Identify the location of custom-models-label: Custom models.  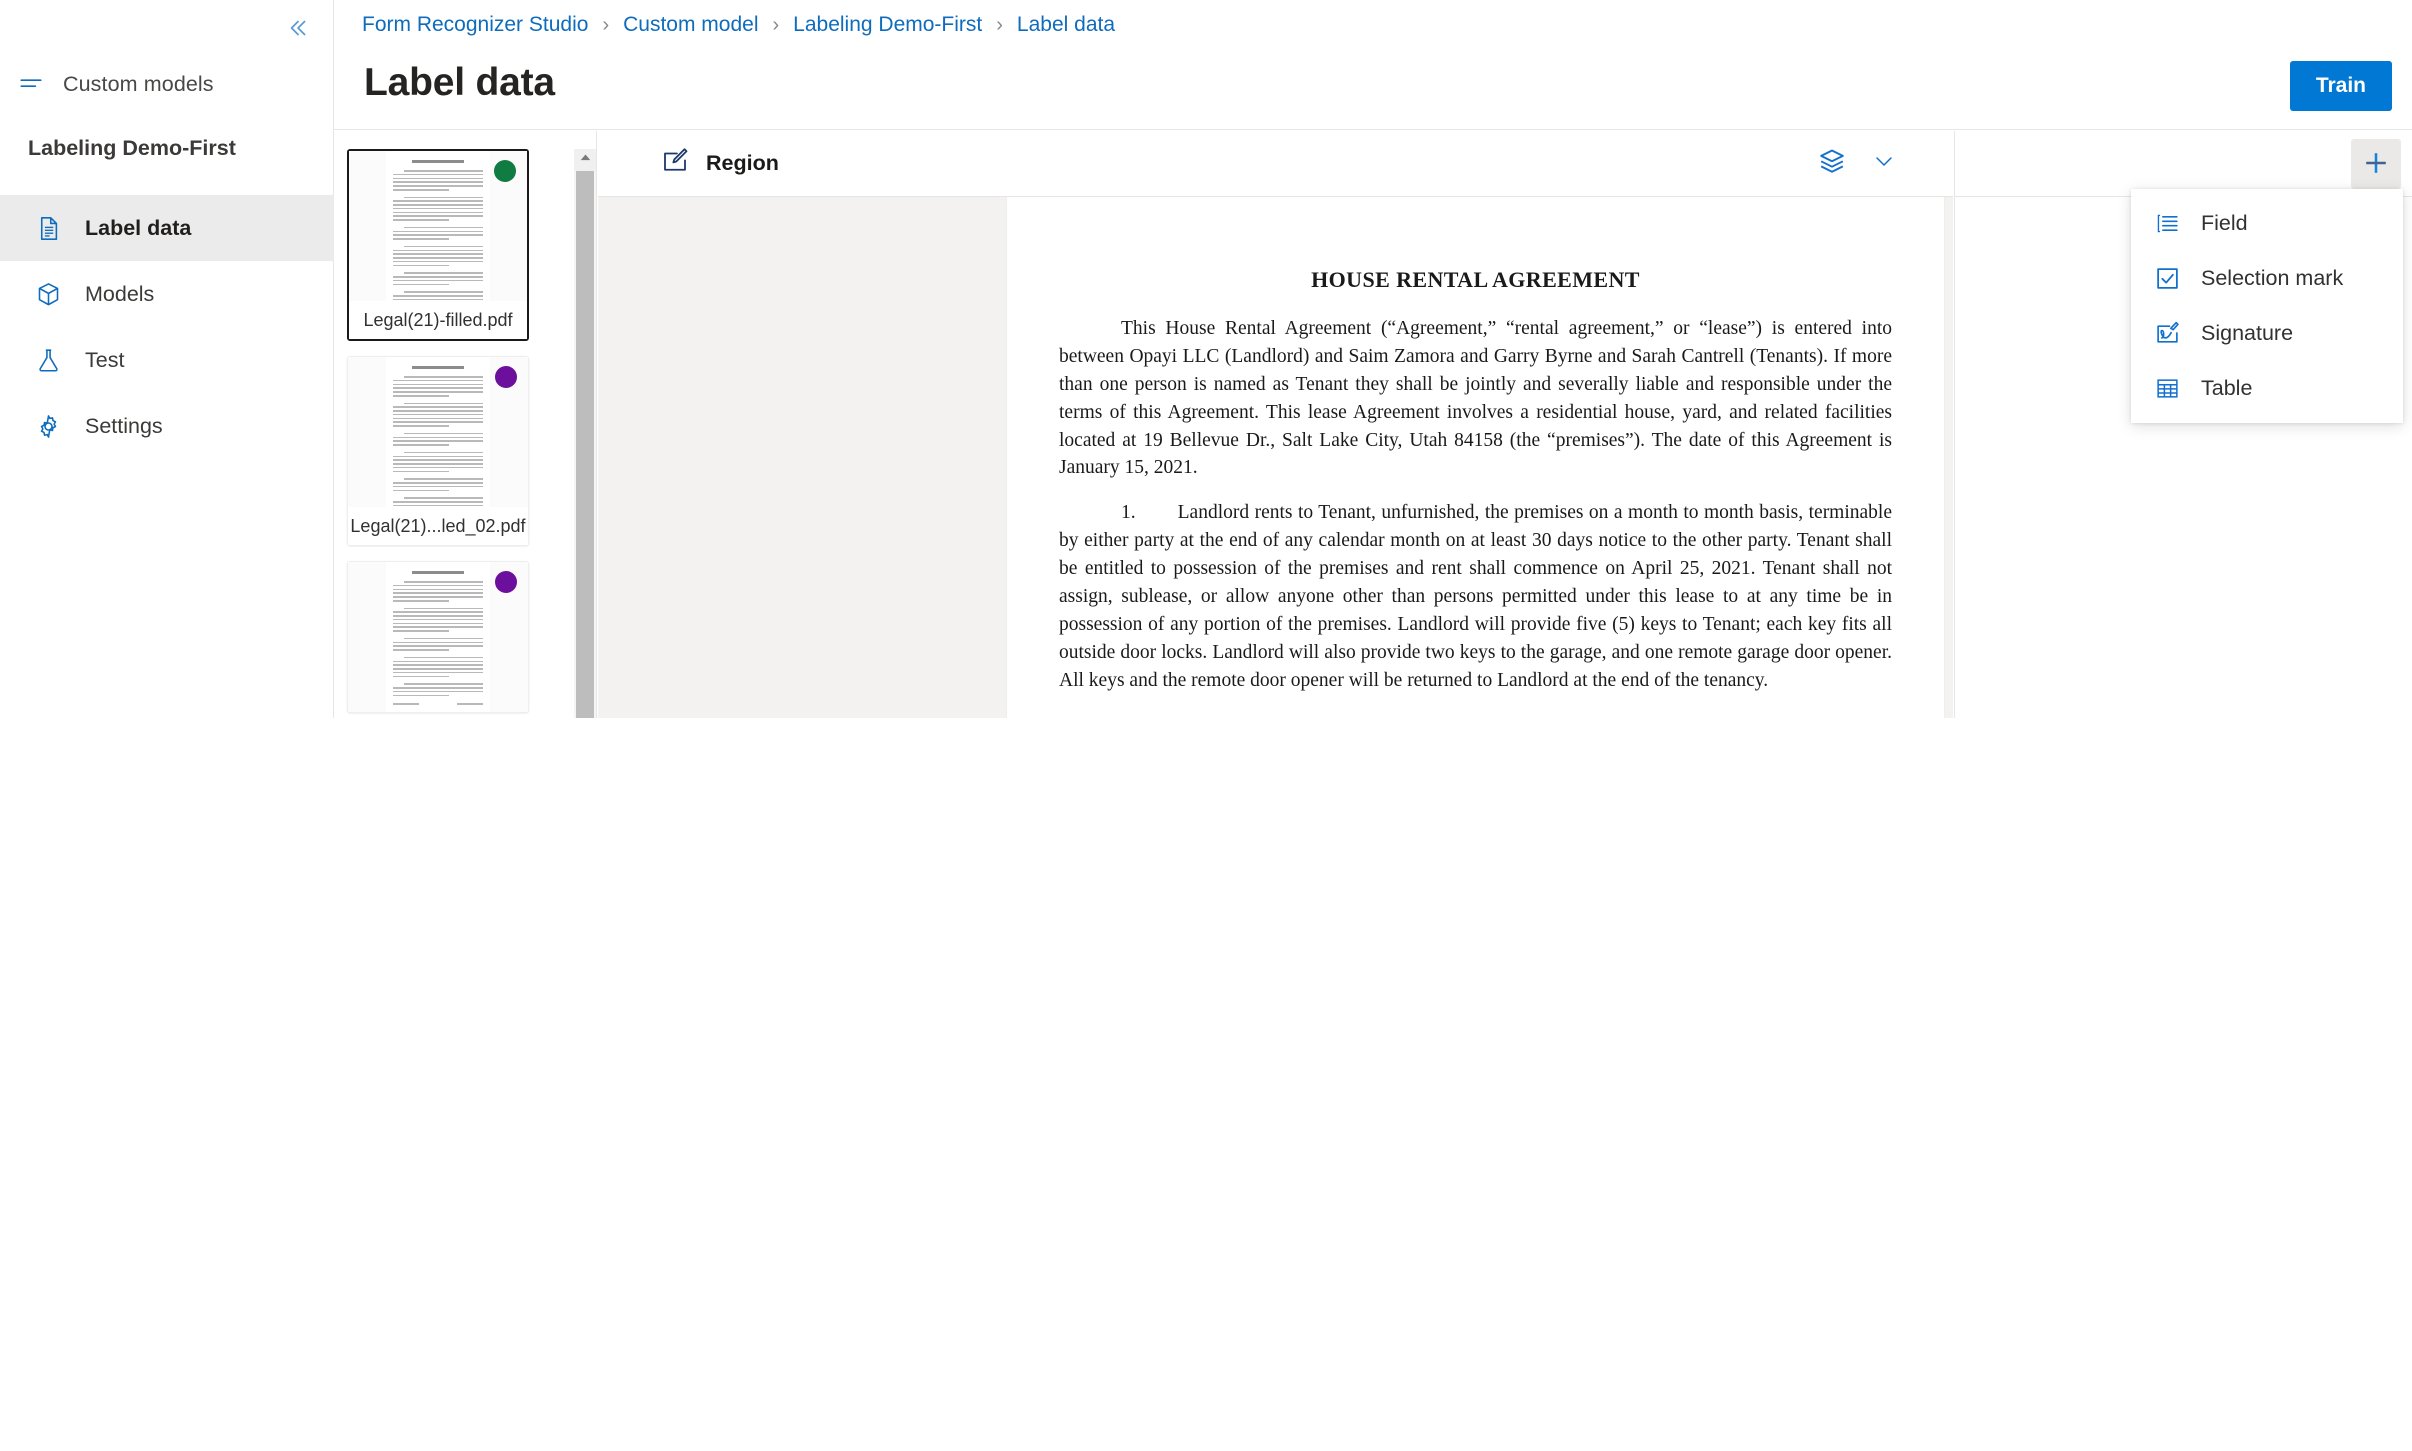
(138, 83).